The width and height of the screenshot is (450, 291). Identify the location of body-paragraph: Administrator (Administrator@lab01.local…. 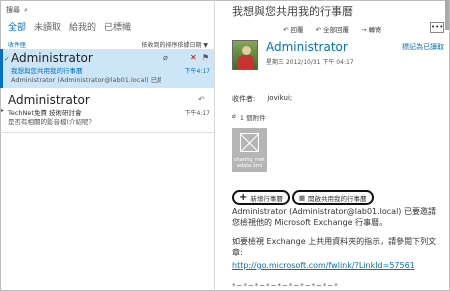
(334, 217).